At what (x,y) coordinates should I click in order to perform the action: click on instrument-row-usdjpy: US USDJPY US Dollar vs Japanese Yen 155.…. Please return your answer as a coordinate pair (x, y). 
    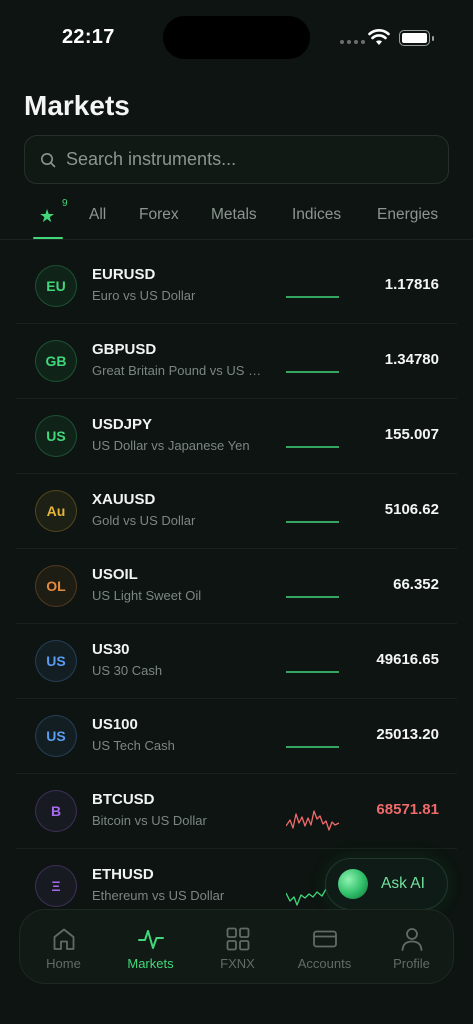
    Looking at the image, I should click on (236, 436).